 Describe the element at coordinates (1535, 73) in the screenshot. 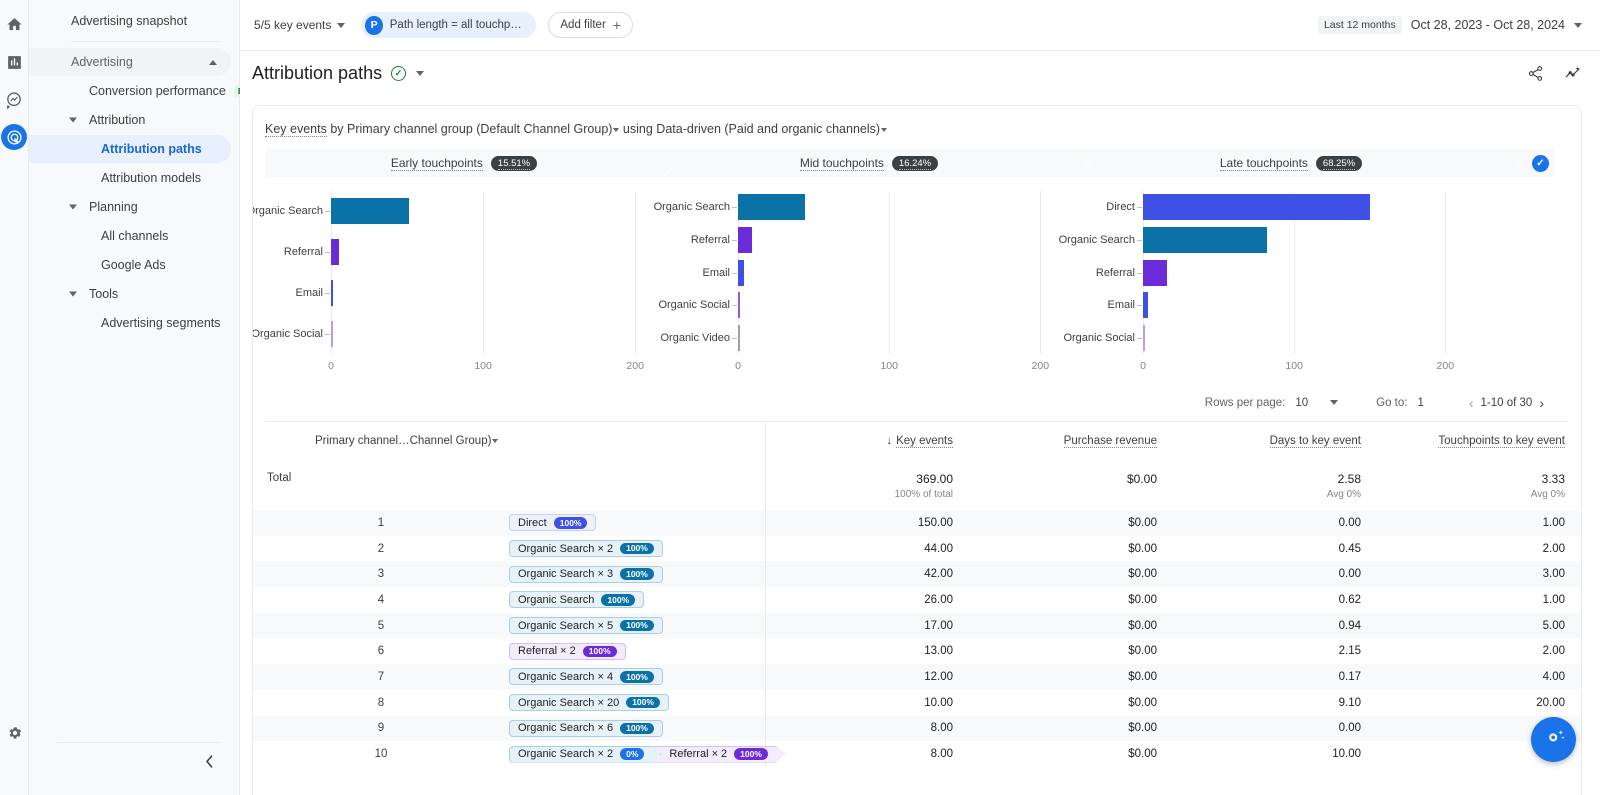

I see `share-icon` at that location.